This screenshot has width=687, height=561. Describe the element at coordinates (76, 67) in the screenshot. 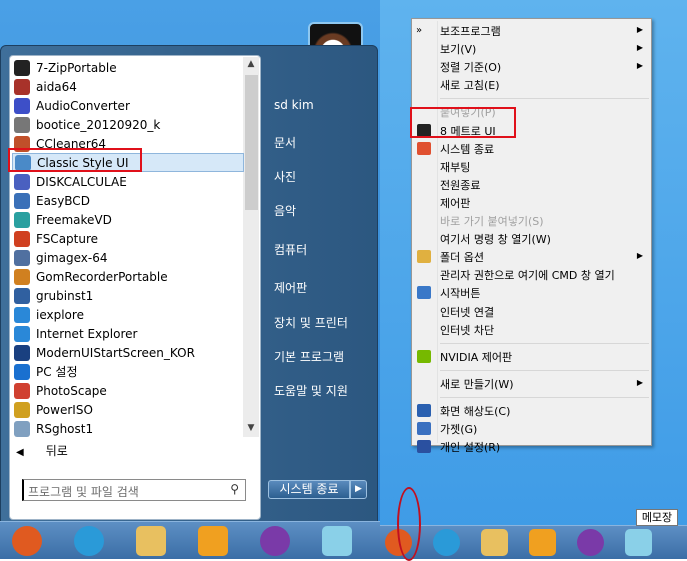

I see `program-label: 7-ZipPortable` at that location.